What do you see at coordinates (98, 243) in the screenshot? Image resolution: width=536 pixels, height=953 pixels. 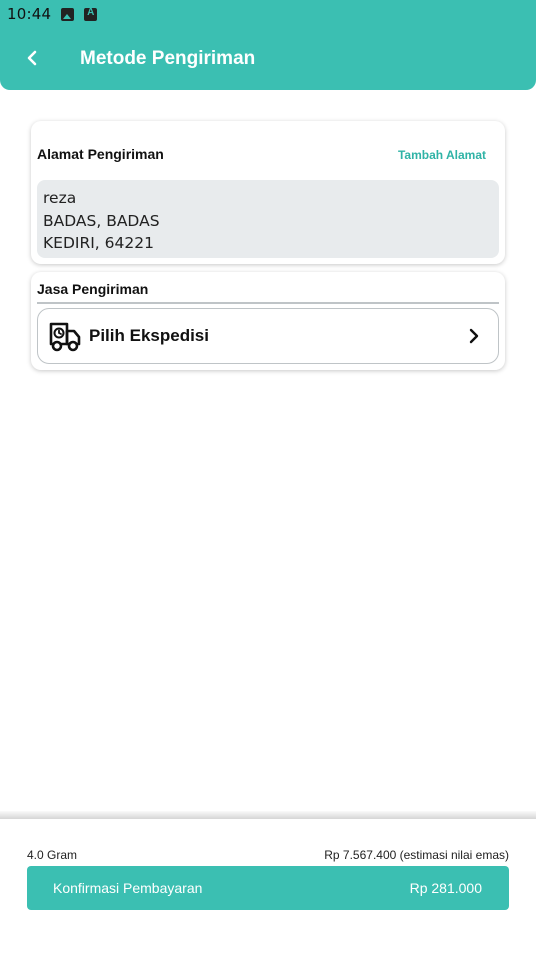 I see `address-city: KEDIRI, 64221` at bounding box center [98, 243].